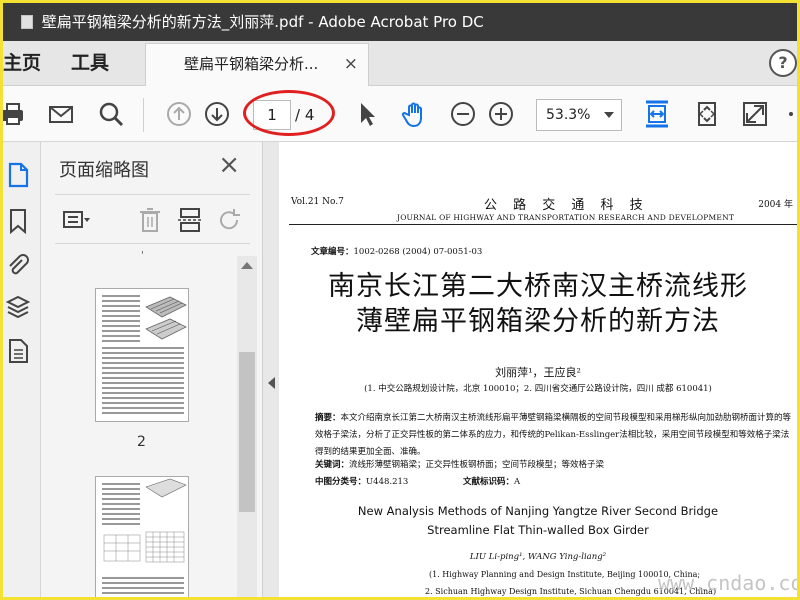 This screenshot has height=600, width=800. What do you see at coordinates (729, 583) in the screenshot?
I see `watermark: www.cndao.com` at bounding box center [729, 583].